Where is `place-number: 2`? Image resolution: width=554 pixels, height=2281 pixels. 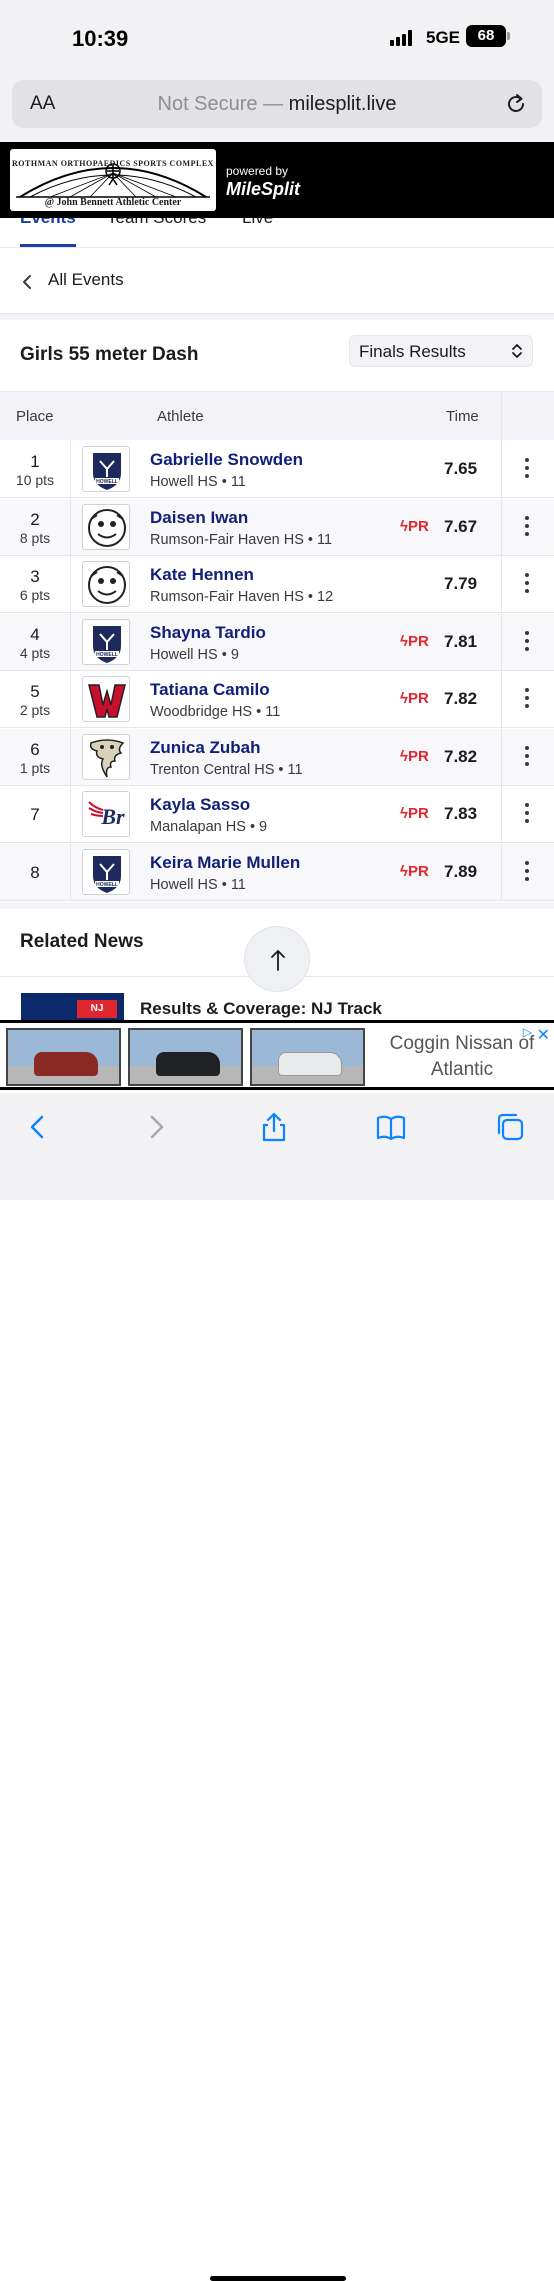
place-number: 2 is located at coordinates (35, 519).